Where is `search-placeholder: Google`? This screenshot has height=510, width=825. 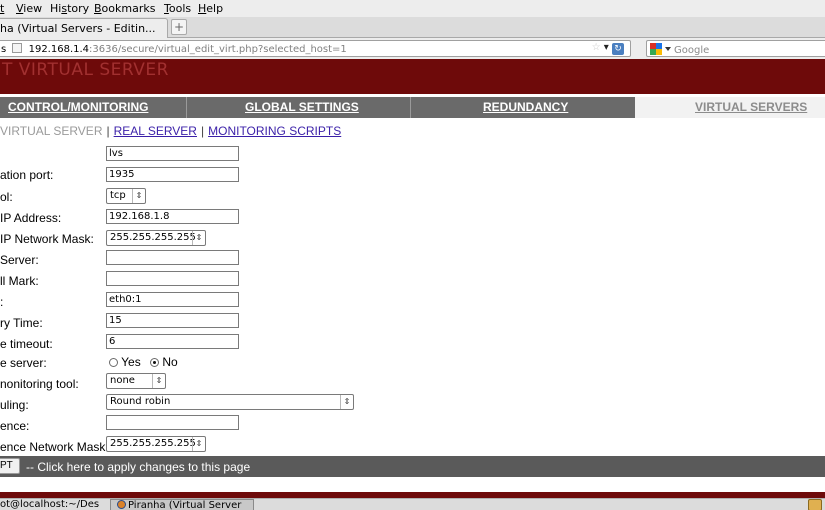
search-placeholder: Google is located at coordinates (692, 50).